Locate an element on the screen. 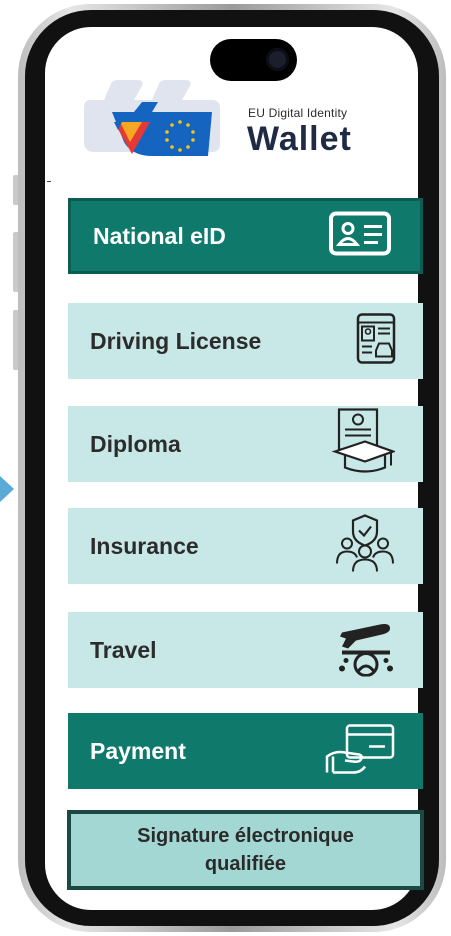  card-label: Driving License is located at coordinates (176, 340).